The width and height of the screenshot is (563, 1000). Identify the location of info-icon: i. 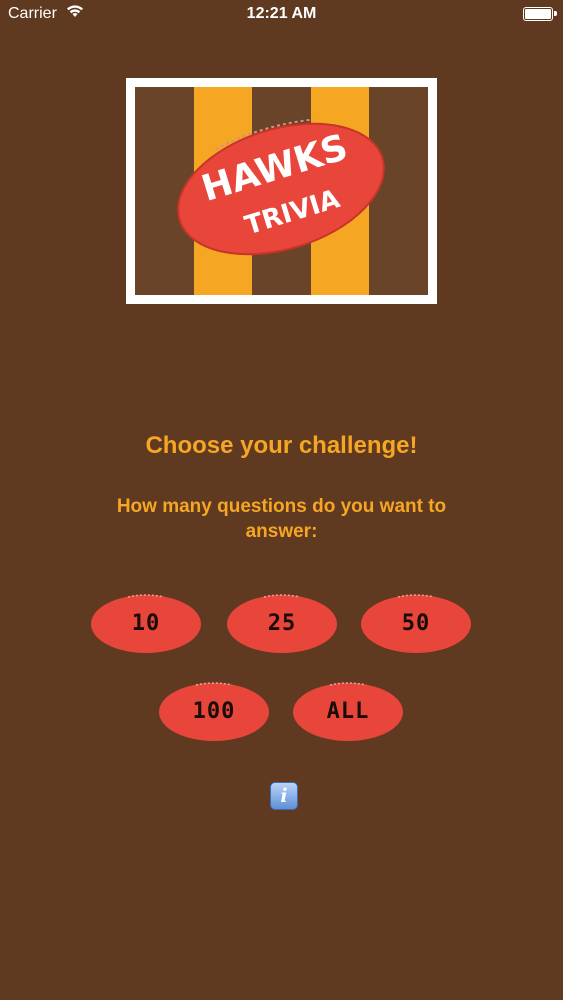
(284, 796).